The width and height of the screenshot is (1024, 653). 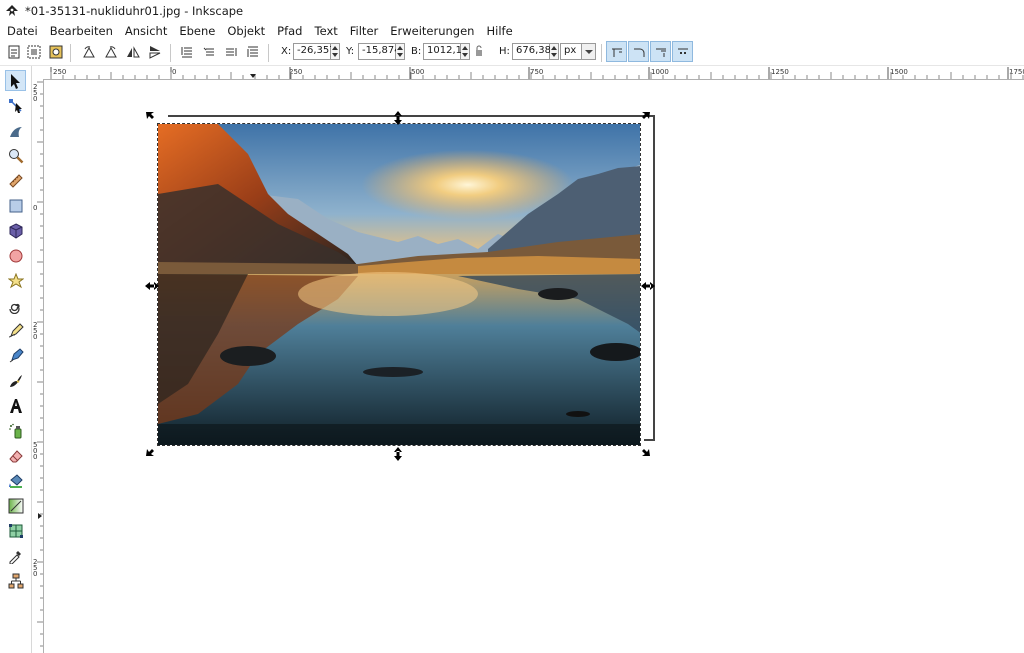 I want to click on measure-tool-icon, so click(x=15, y=180).